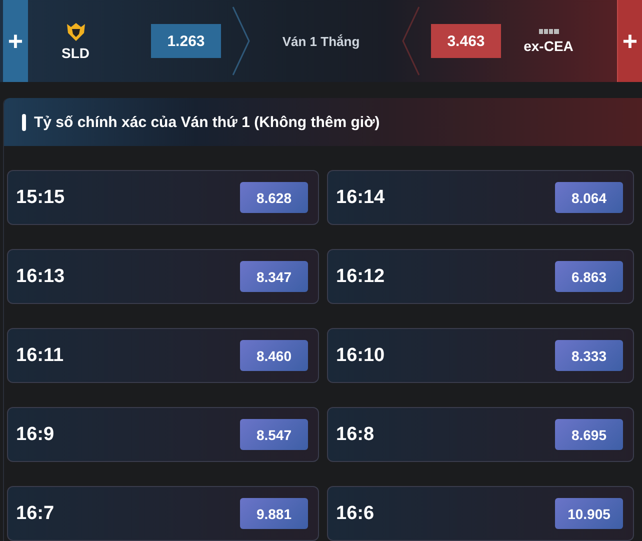 Image resolution: width=642 pixels, height=541 pixels. I want to click on odds-button: 3.463, so click(466, 41).